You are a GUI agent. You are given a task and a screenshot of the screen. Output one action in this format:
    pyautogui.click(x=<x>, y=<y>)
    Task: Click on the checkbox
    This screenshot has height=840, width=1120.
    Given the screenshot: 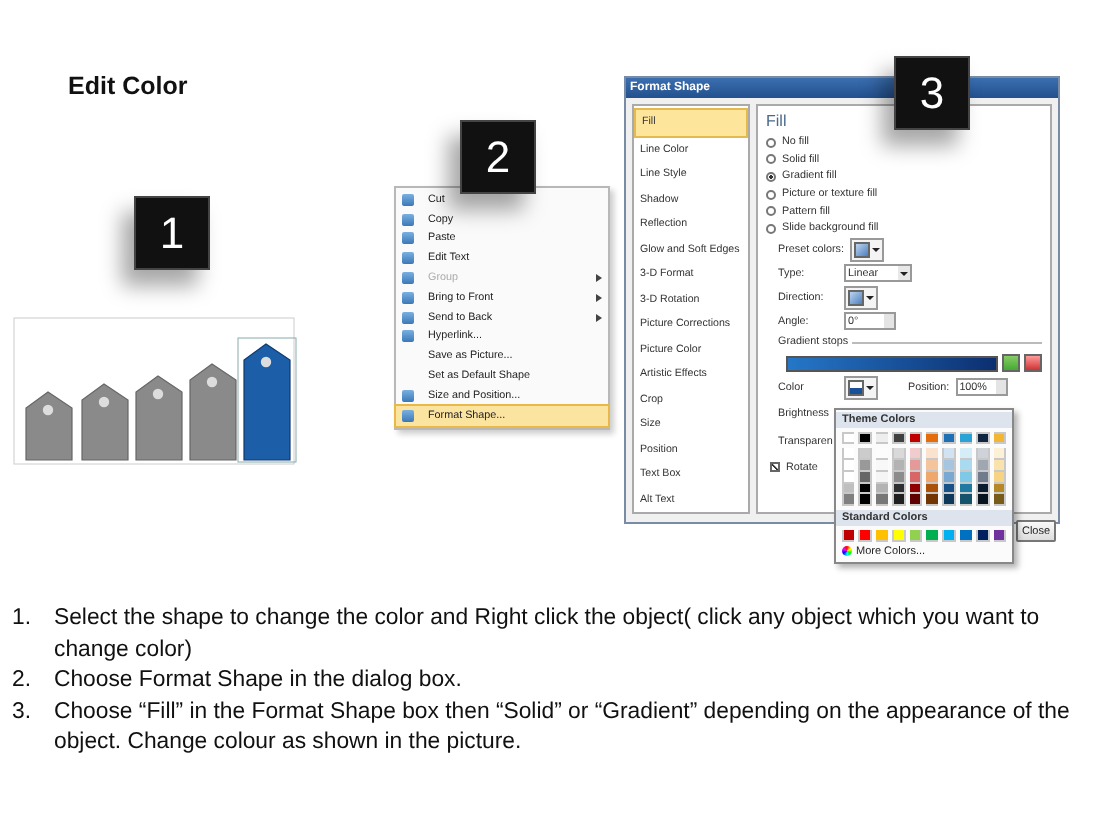 What is the action you would take?
    pyautogui.click(x=775, y=467)
    